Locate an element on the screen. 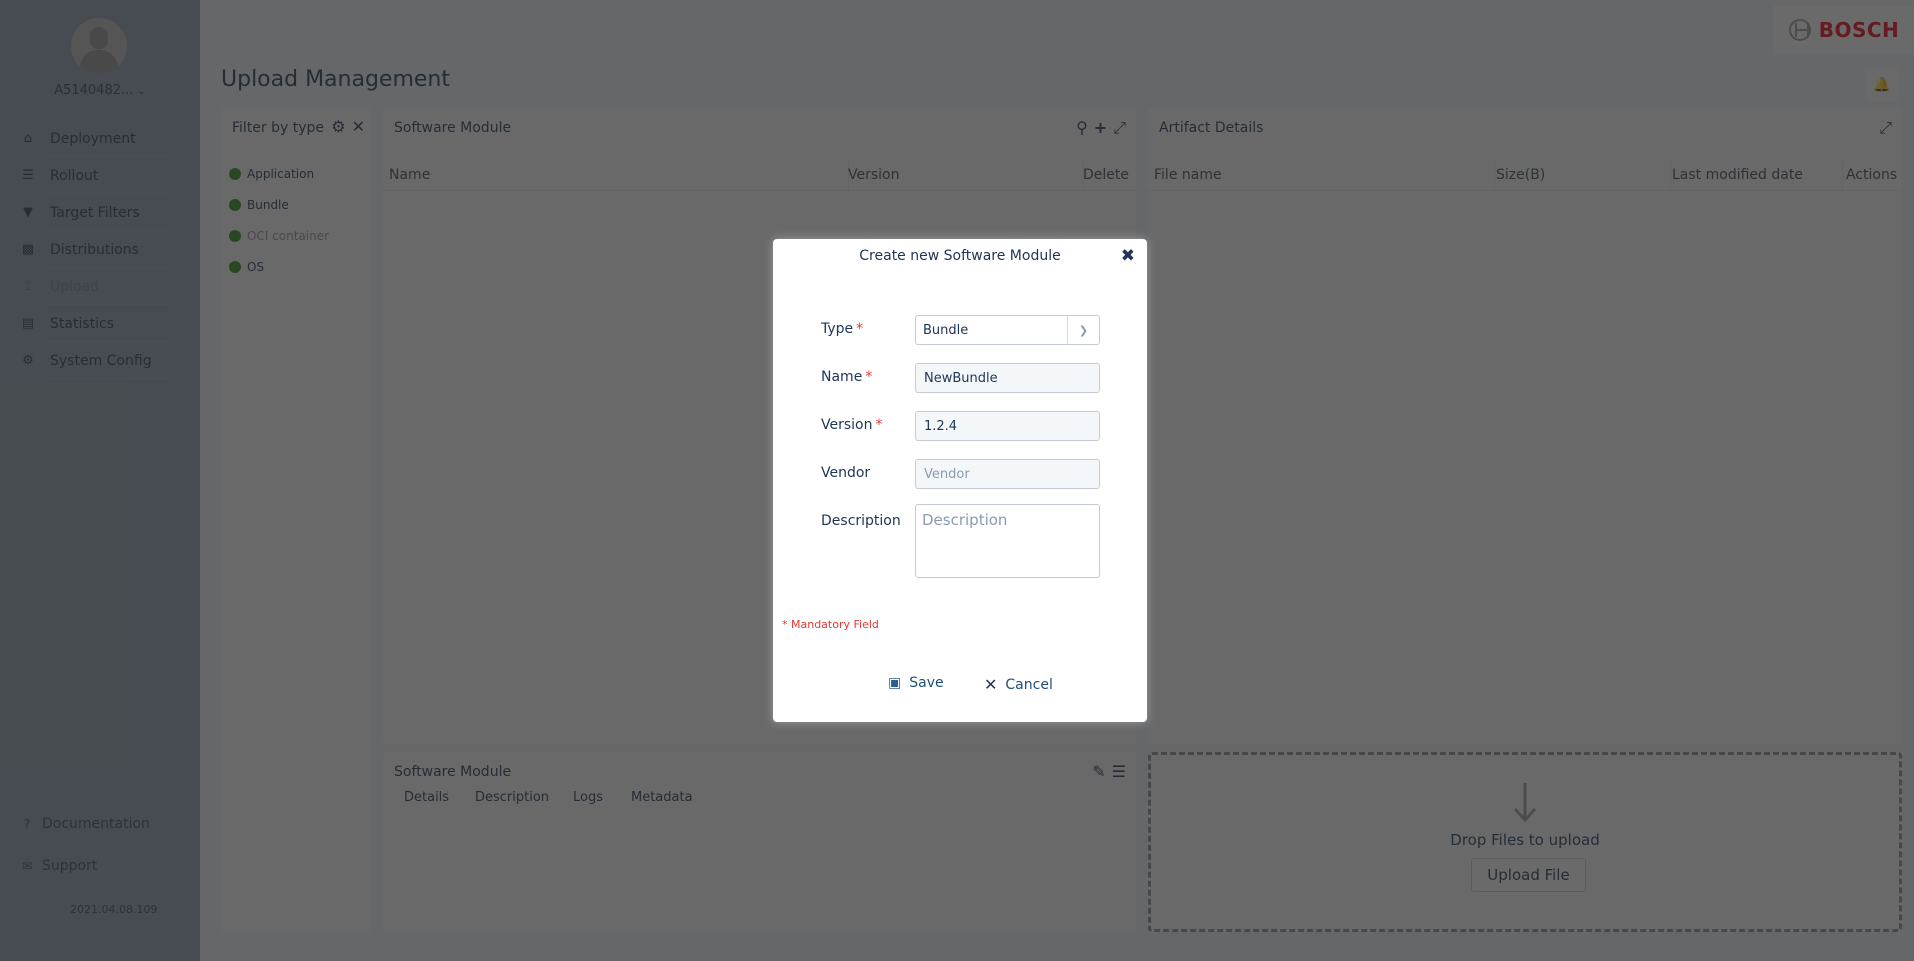 Image resolution: width=1914 pixels, height=961 pixels. close-icon: ✕ is located at coordinates (991, 684).